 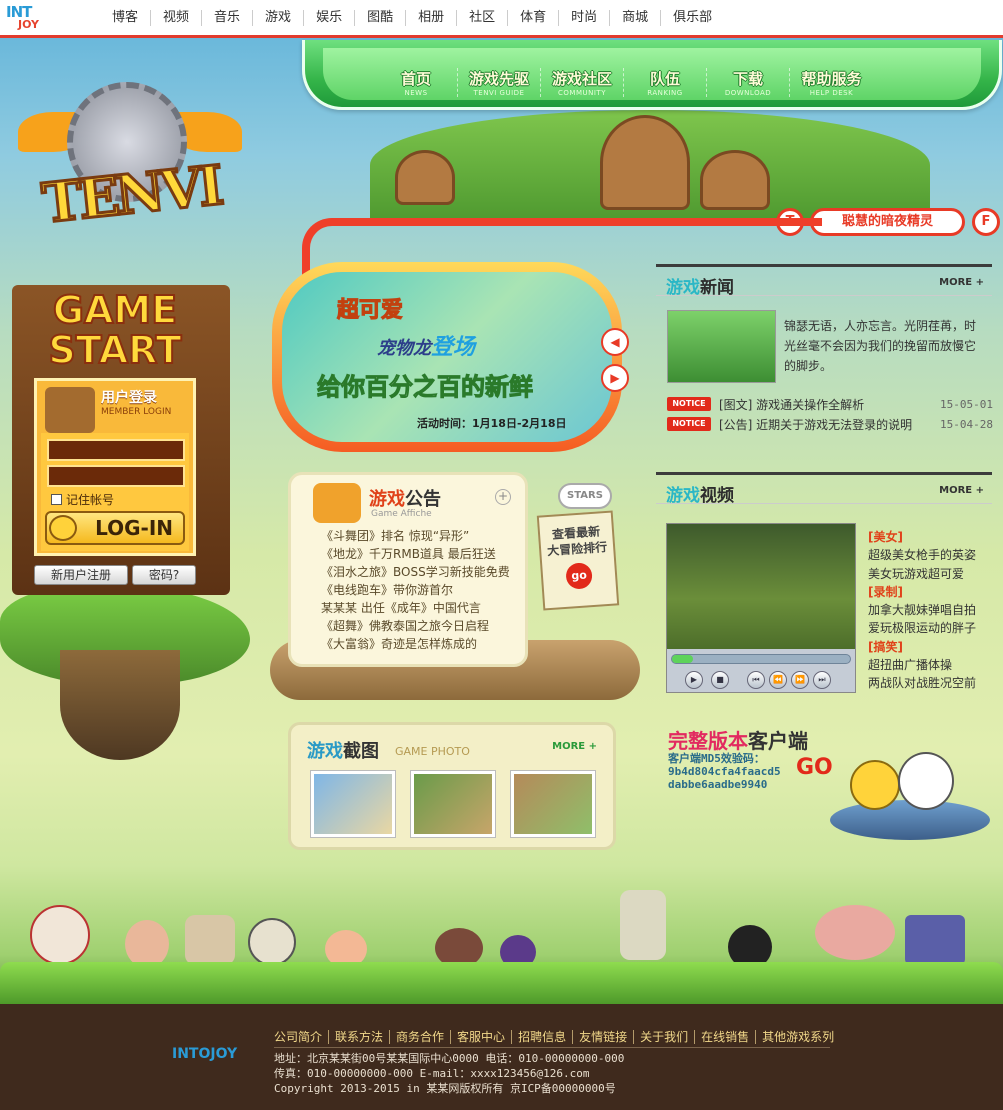 What do you see at coordinates (56, 499) in the screenshot?
I see `remember-checkbox` at bounding box center [56, 499].